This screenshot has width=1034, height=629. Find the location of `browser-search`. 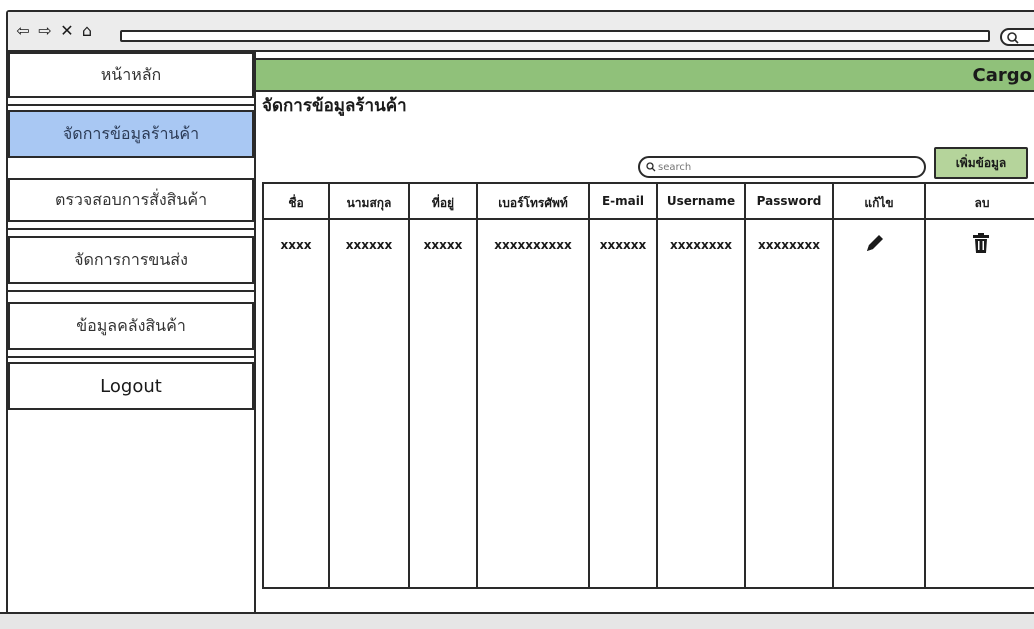

browser-search is located at coordinates (1017, 37).